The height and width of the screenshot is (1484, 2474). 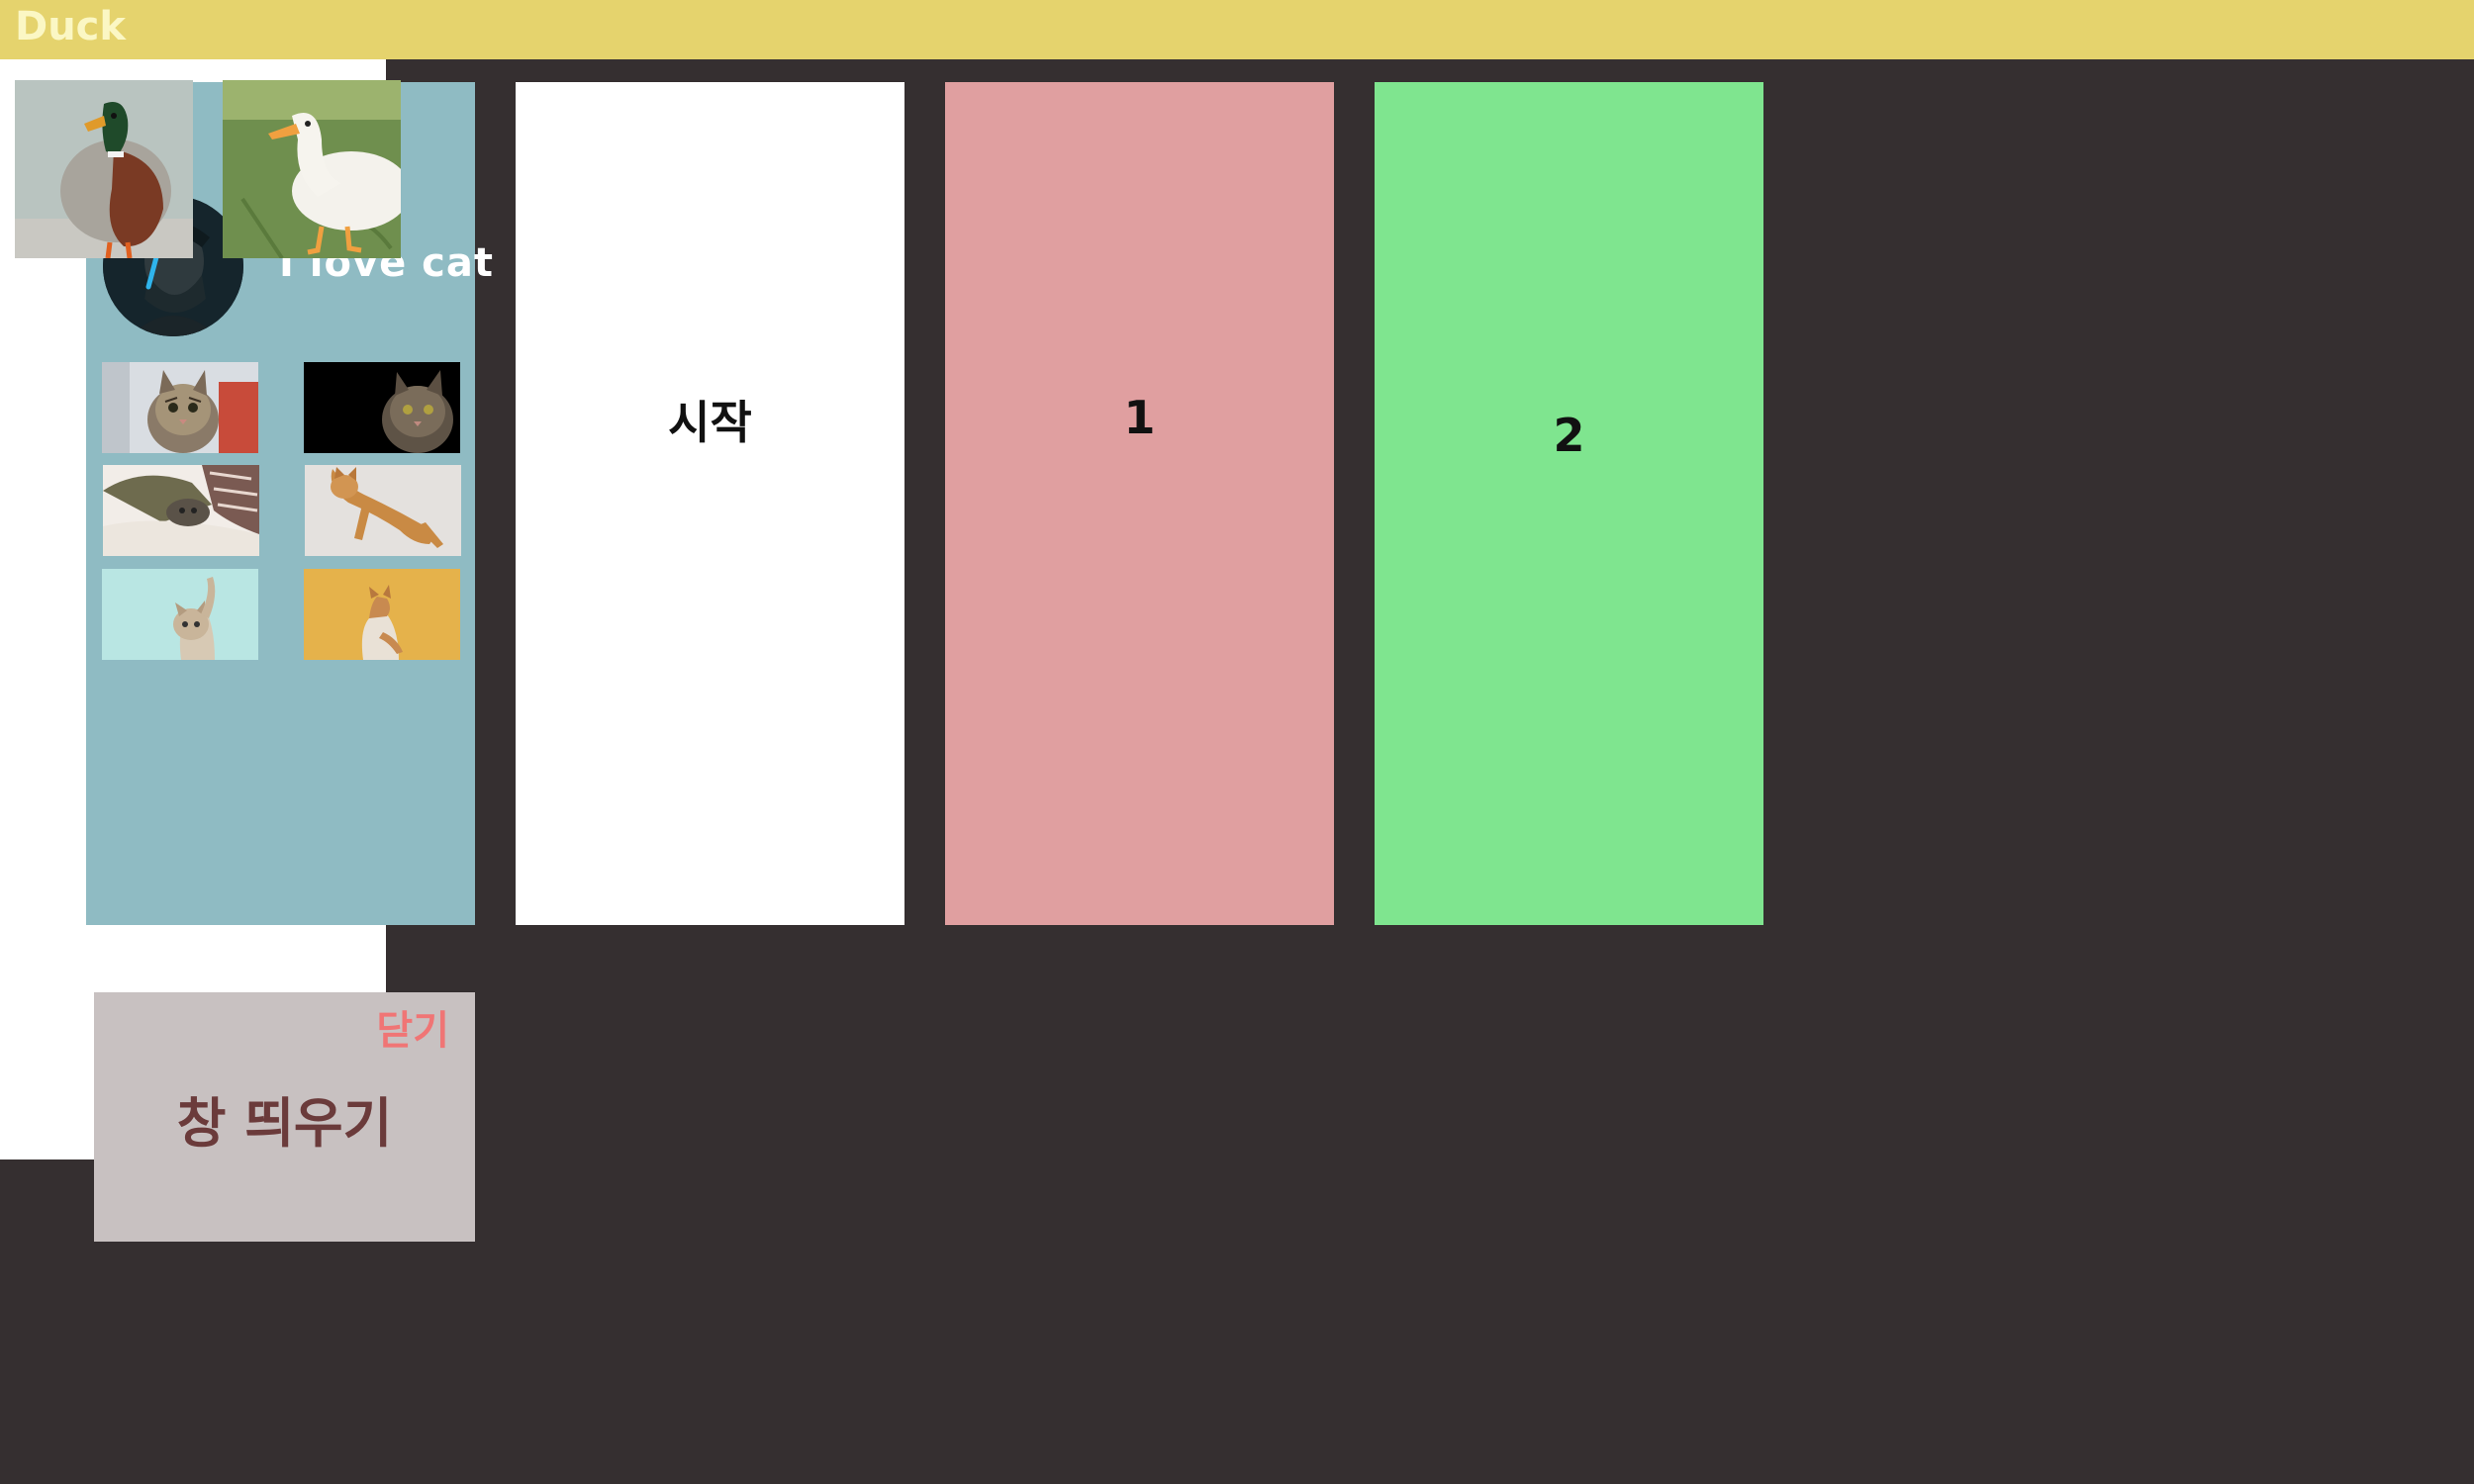 What do you see at coordinates (710, 422) in the screenshot?
I see `start-label: 시작` at bounding box center [710, 422].